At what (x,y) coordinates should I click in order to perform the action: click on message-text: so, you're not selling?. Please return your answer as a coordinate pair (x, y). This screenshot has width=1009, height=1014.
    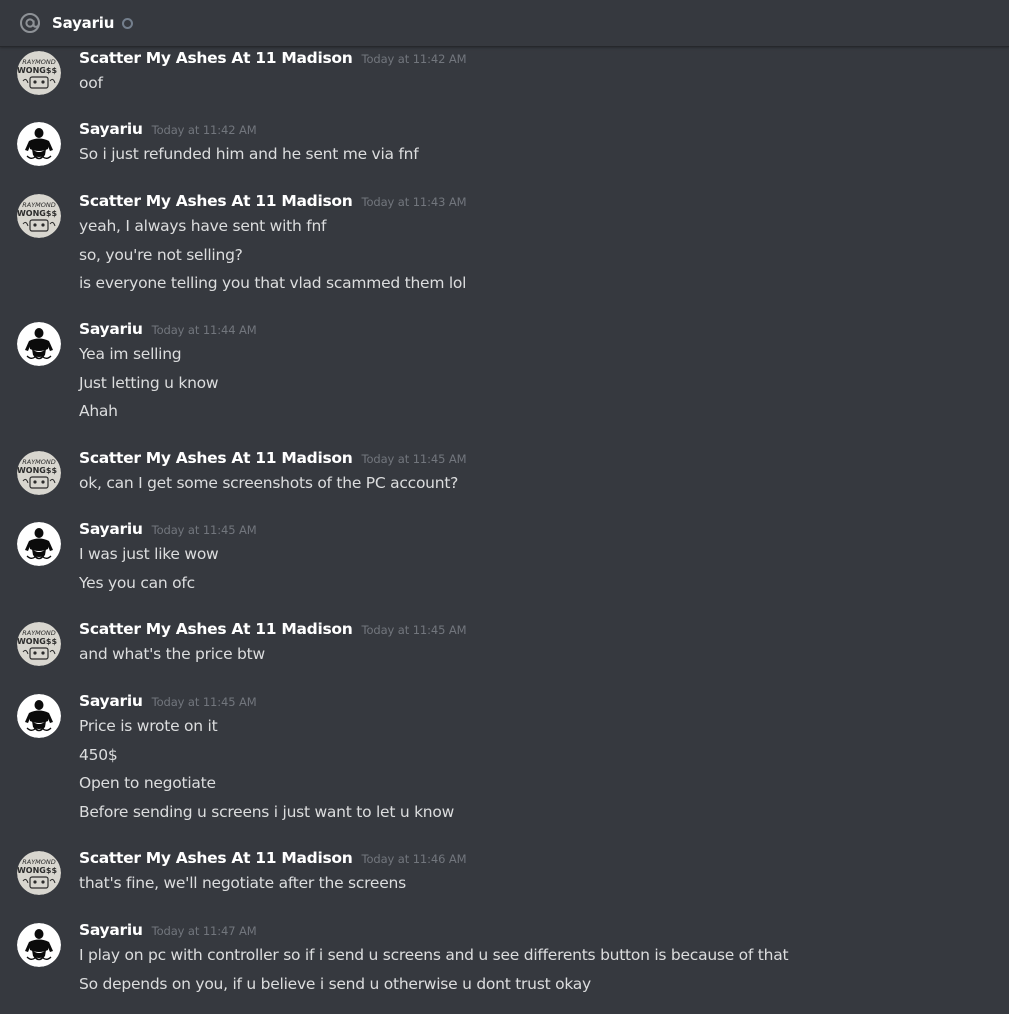
    Looking at the image, I should click on (161, 254).